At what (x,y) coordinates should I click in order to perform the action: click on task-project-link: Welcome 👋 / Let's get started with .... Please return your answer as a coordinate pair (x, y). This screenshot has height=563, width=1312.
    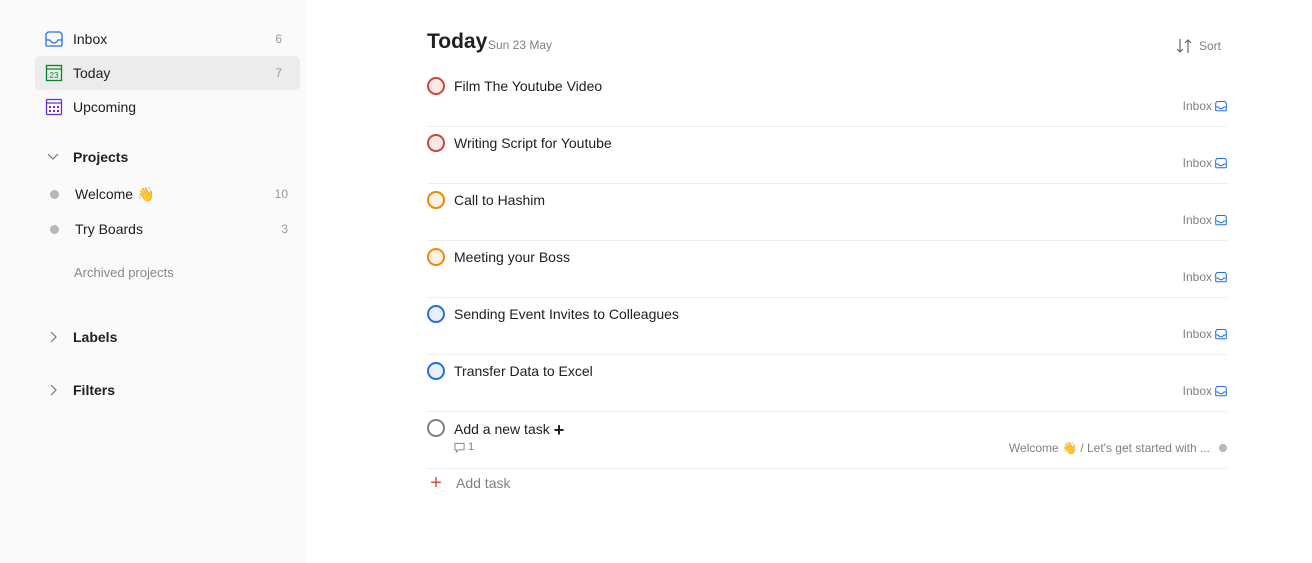
    Looking at the image, I should click on (1118, 448).